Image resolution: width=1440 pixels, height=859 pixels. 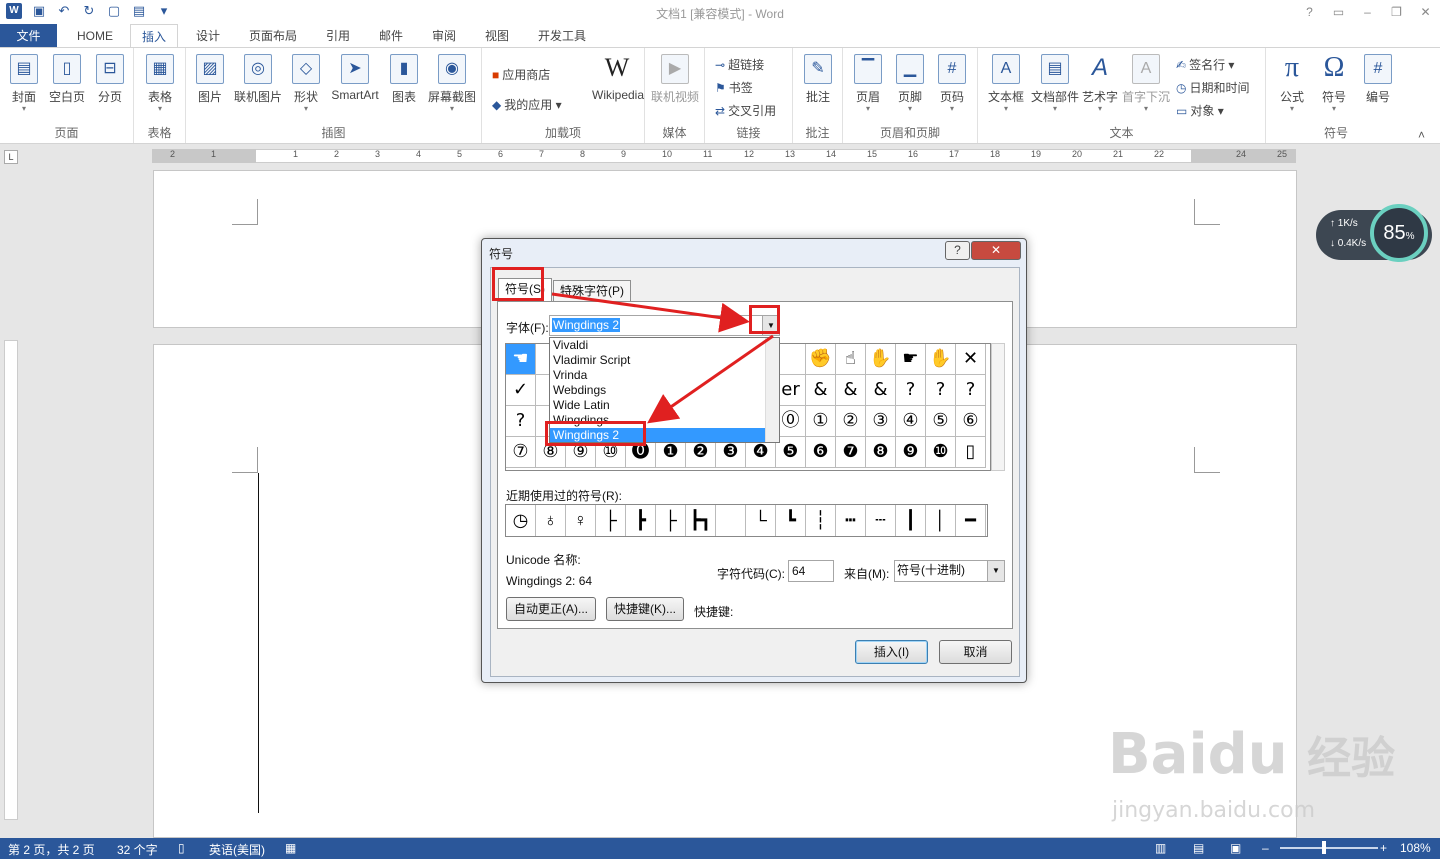 I want to click on symbol-cell: ⑤, so click(x=941, y=421).